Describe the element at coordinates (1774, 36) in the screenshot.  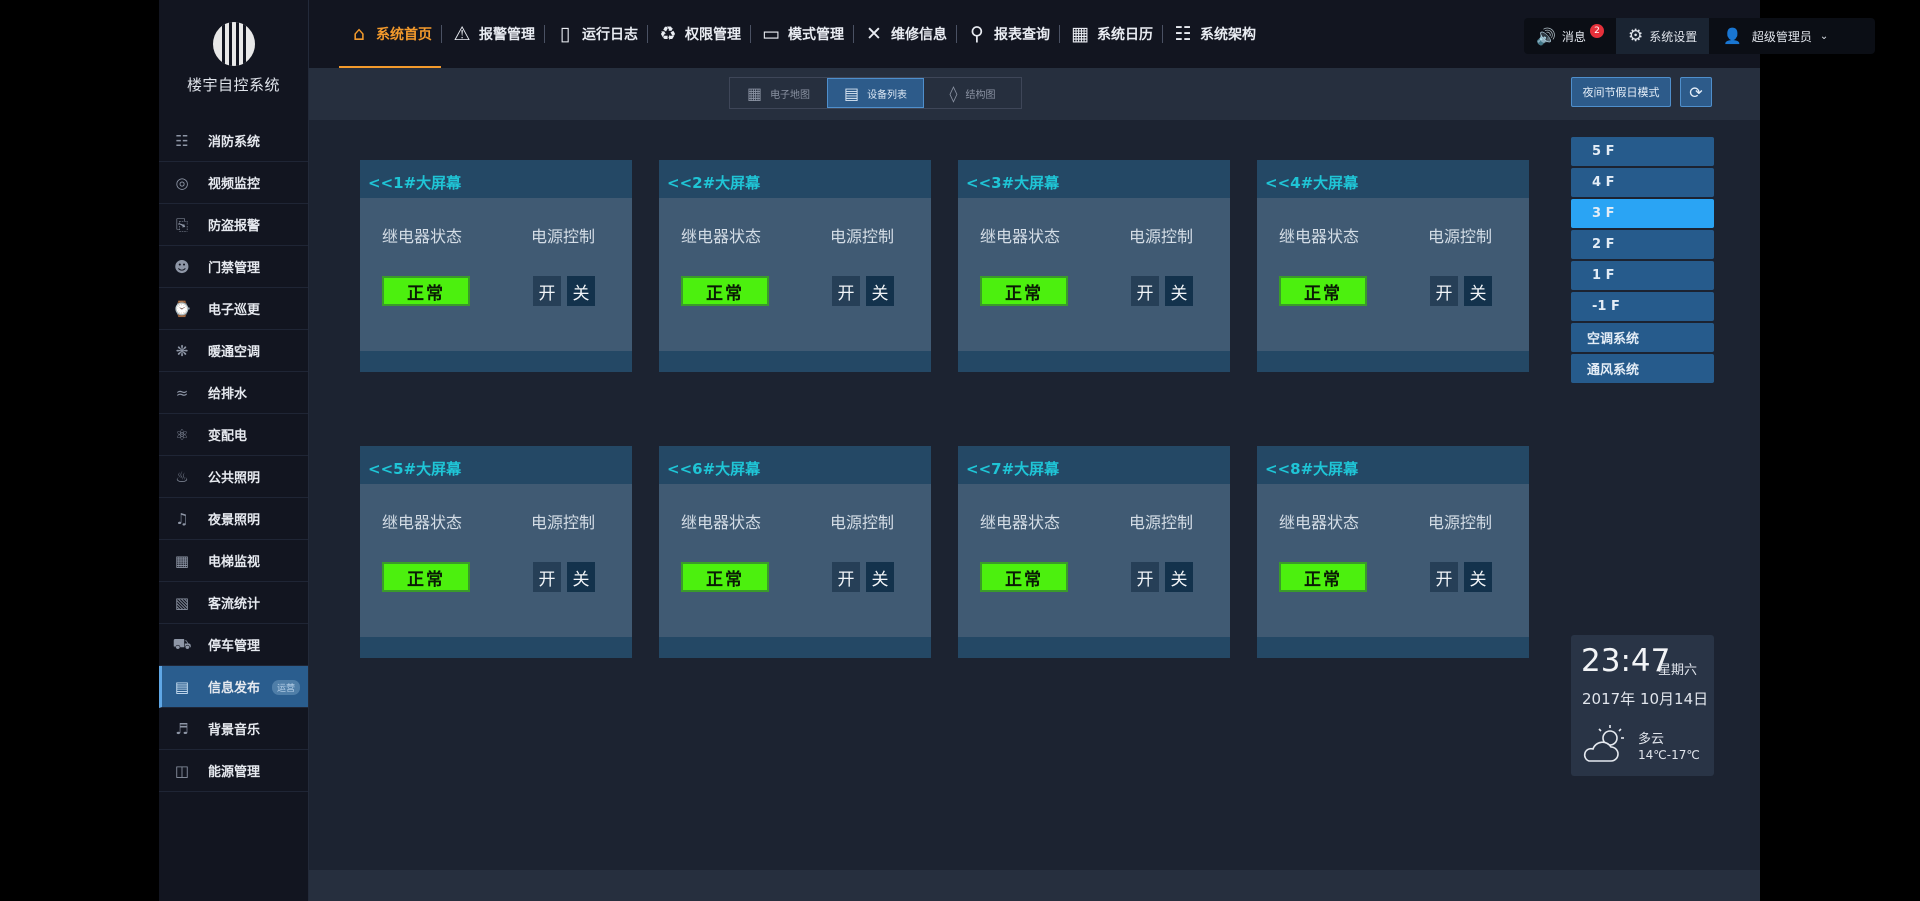
I see `user-menu: 👤 超级管理员 ⌄` at that location.